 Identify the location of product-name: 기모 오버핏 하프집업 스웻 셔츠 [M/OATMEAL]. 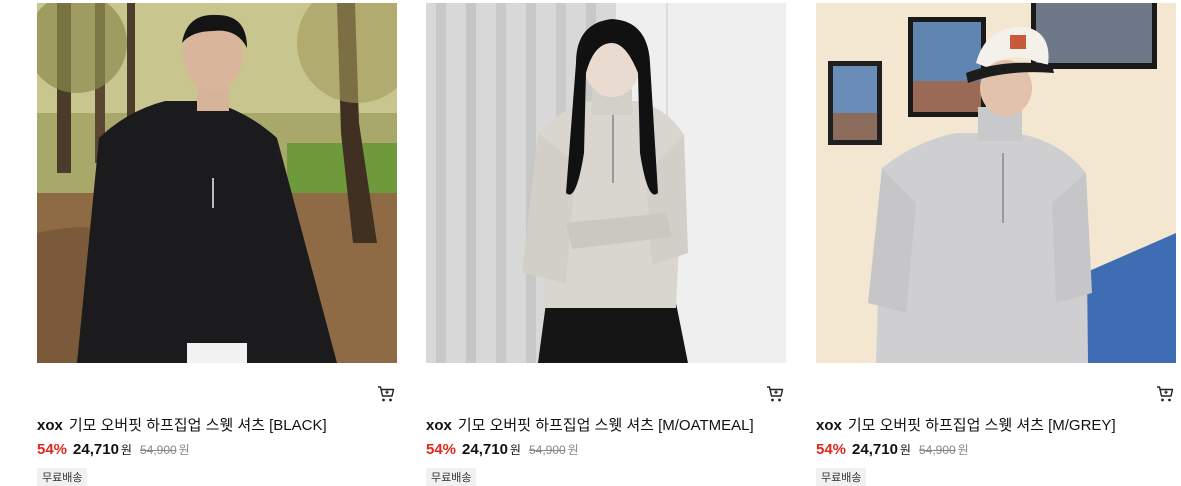
(605, 425).